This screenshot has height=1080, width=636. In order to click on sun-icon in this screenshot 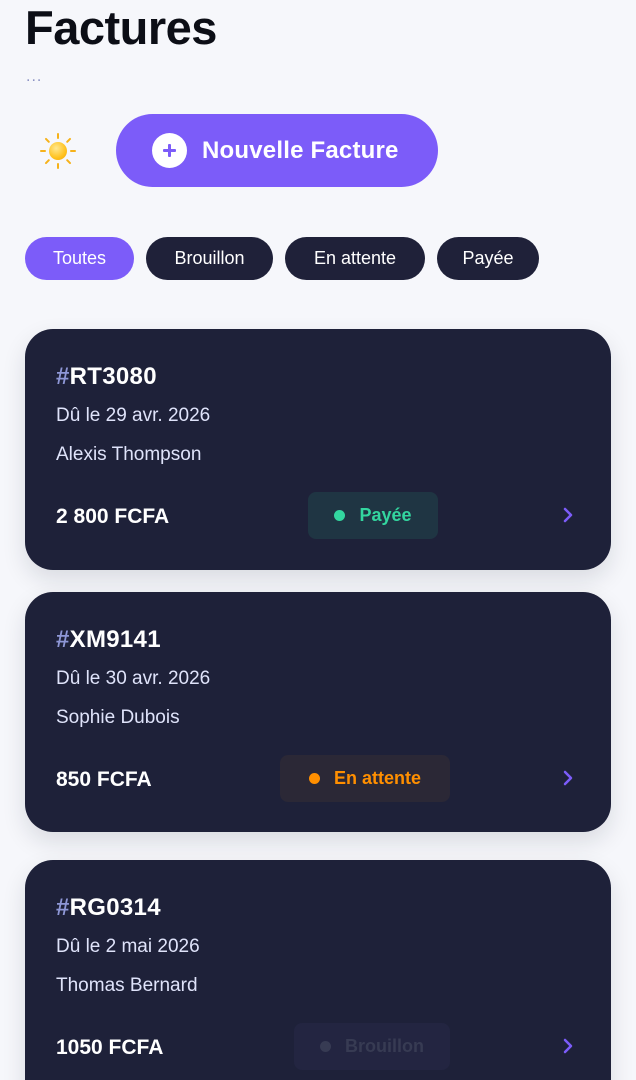, I will do `click(58, 151)`.